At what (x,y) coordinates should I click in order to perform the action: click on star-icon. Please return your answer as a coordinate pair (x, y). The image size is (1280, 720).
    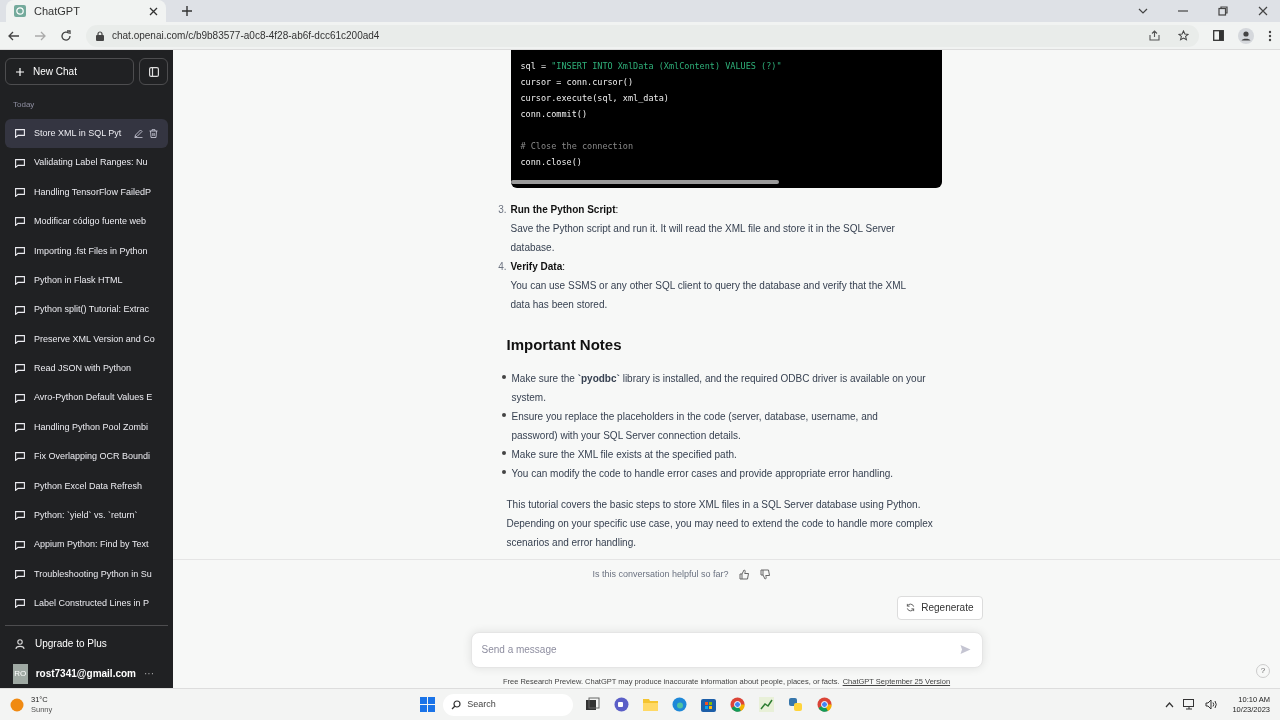
    Looking at the image, I should click on (1183, 35).